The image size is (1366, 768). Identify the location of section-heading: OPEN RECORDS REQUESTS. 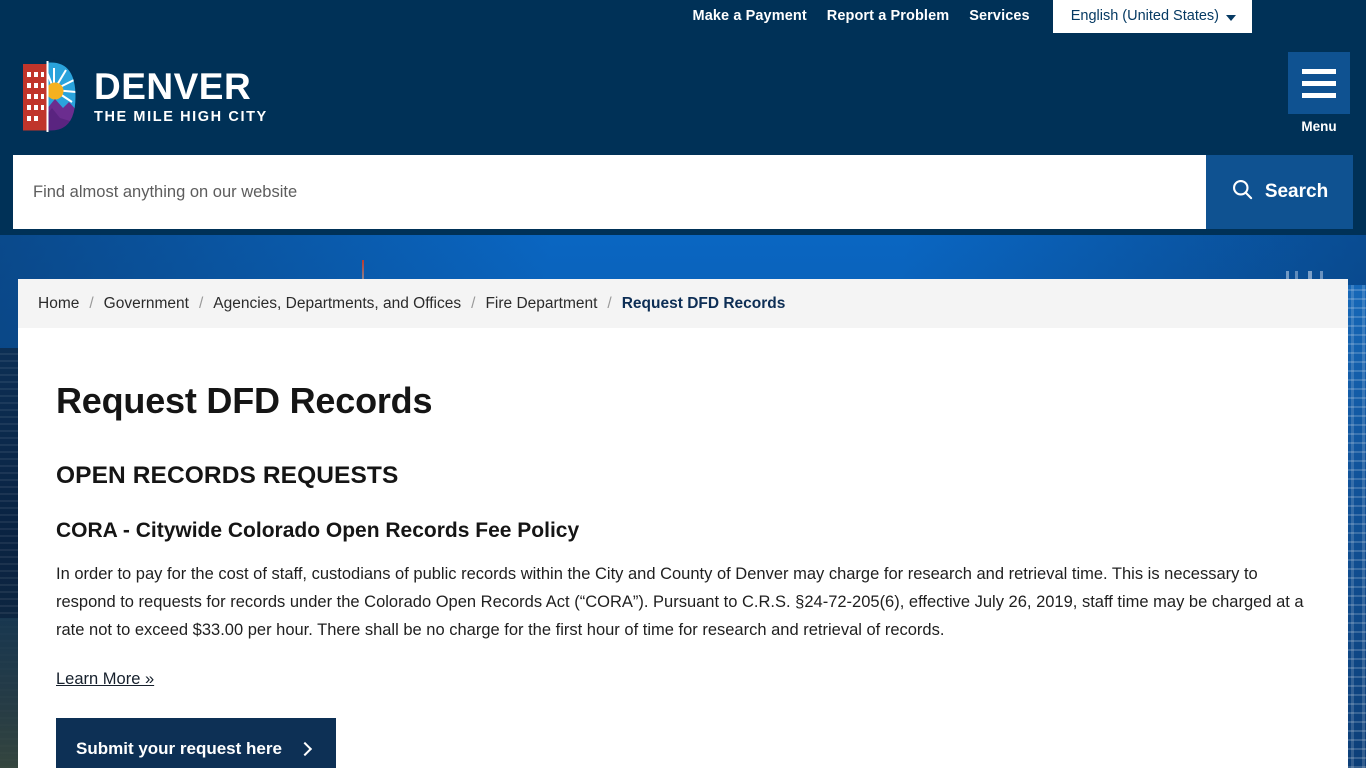
(227, 475).